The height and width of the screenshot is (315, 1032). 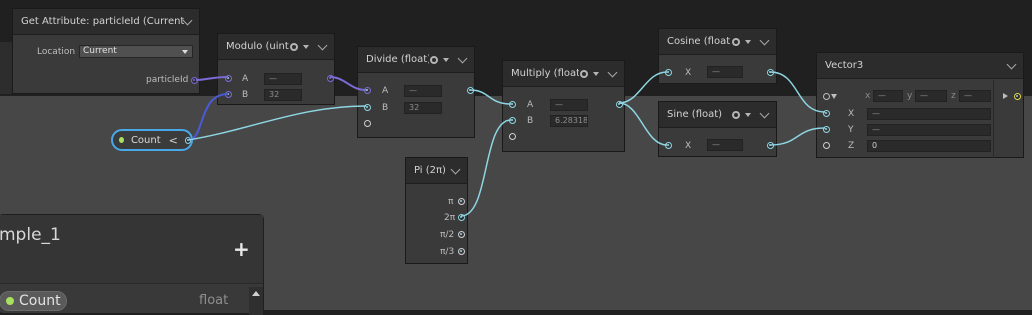 I want to click on blackboard-panel: mple_1 + Count float, so click(x=132, y=264).